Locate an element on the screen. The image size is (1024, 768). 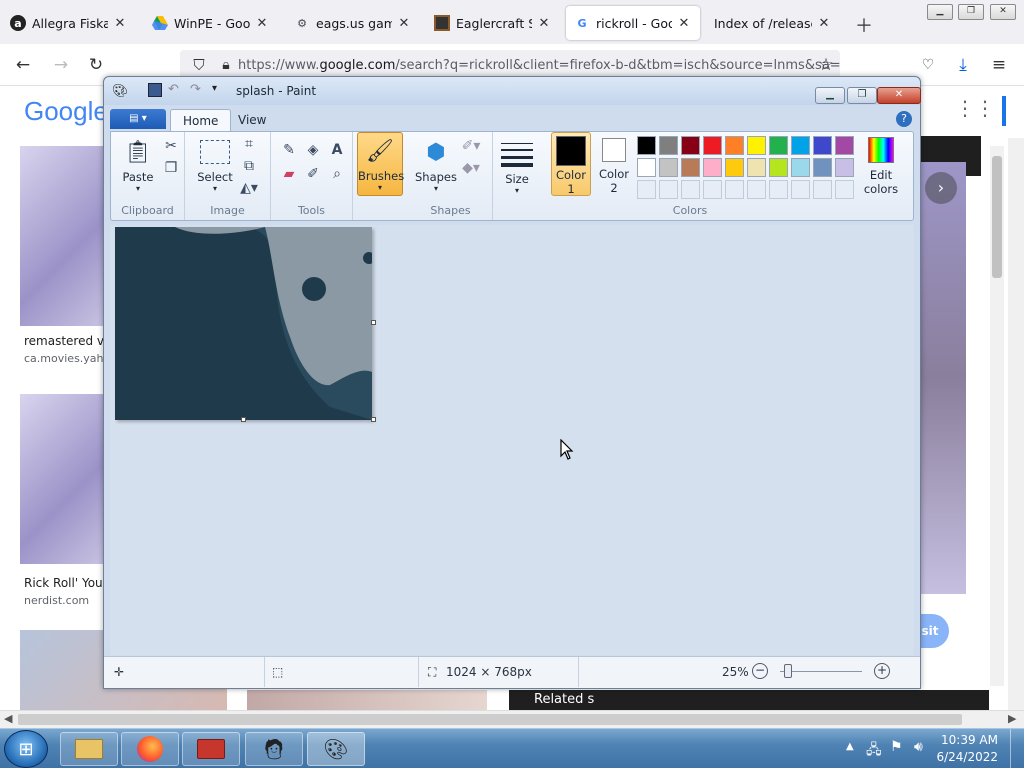
undo-icon: ↶ is located at coordinates (173, 89).